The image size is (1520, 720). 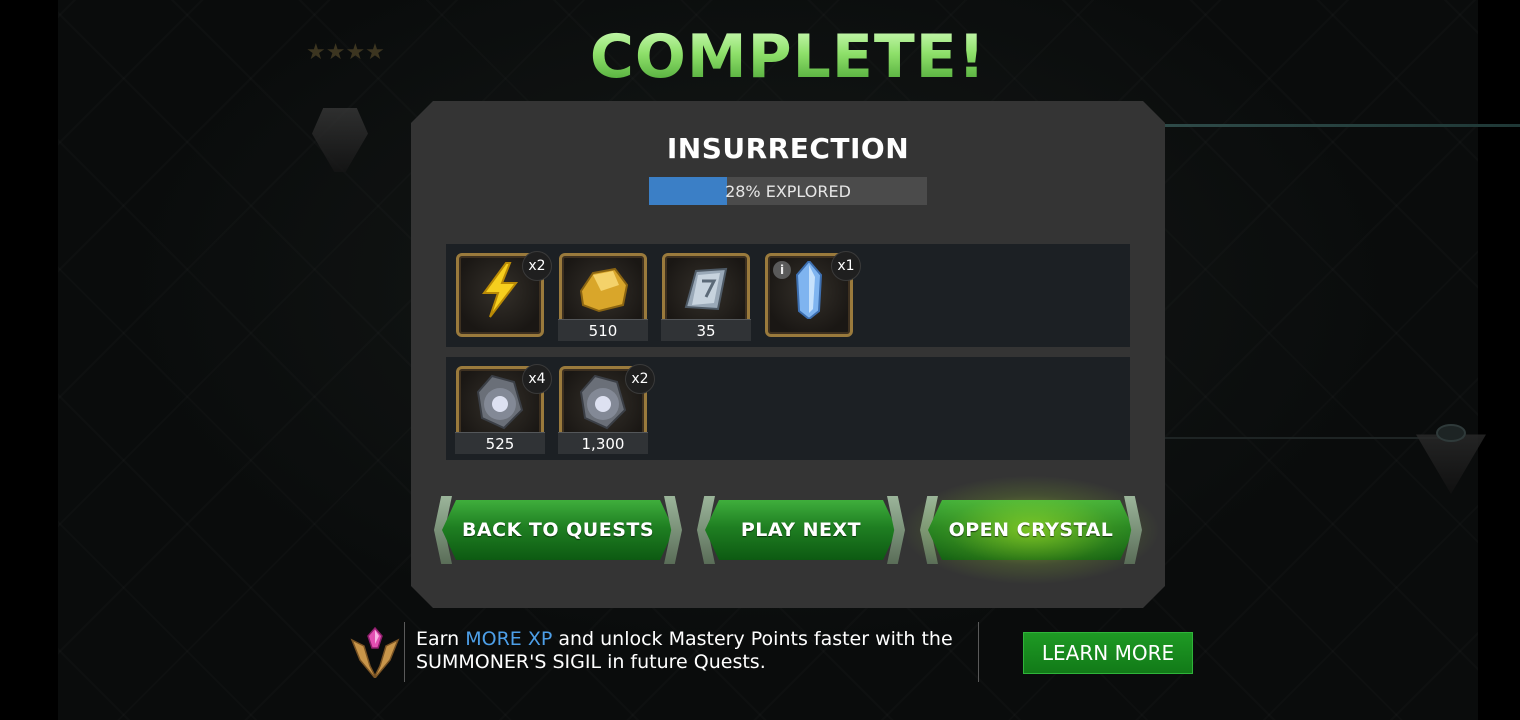 I want to click on info-icon: i, so click(x=782, y=270).